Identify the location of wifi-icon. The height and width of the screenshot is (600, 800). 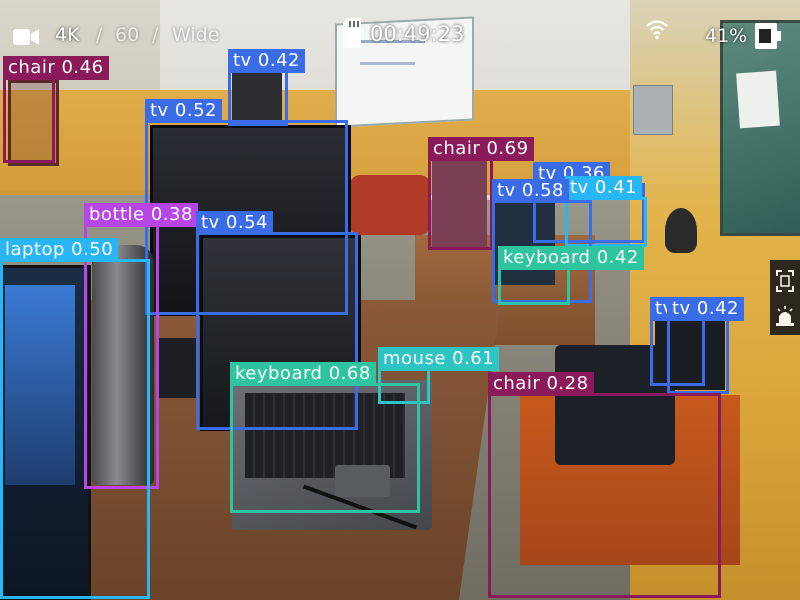
(657, 31).